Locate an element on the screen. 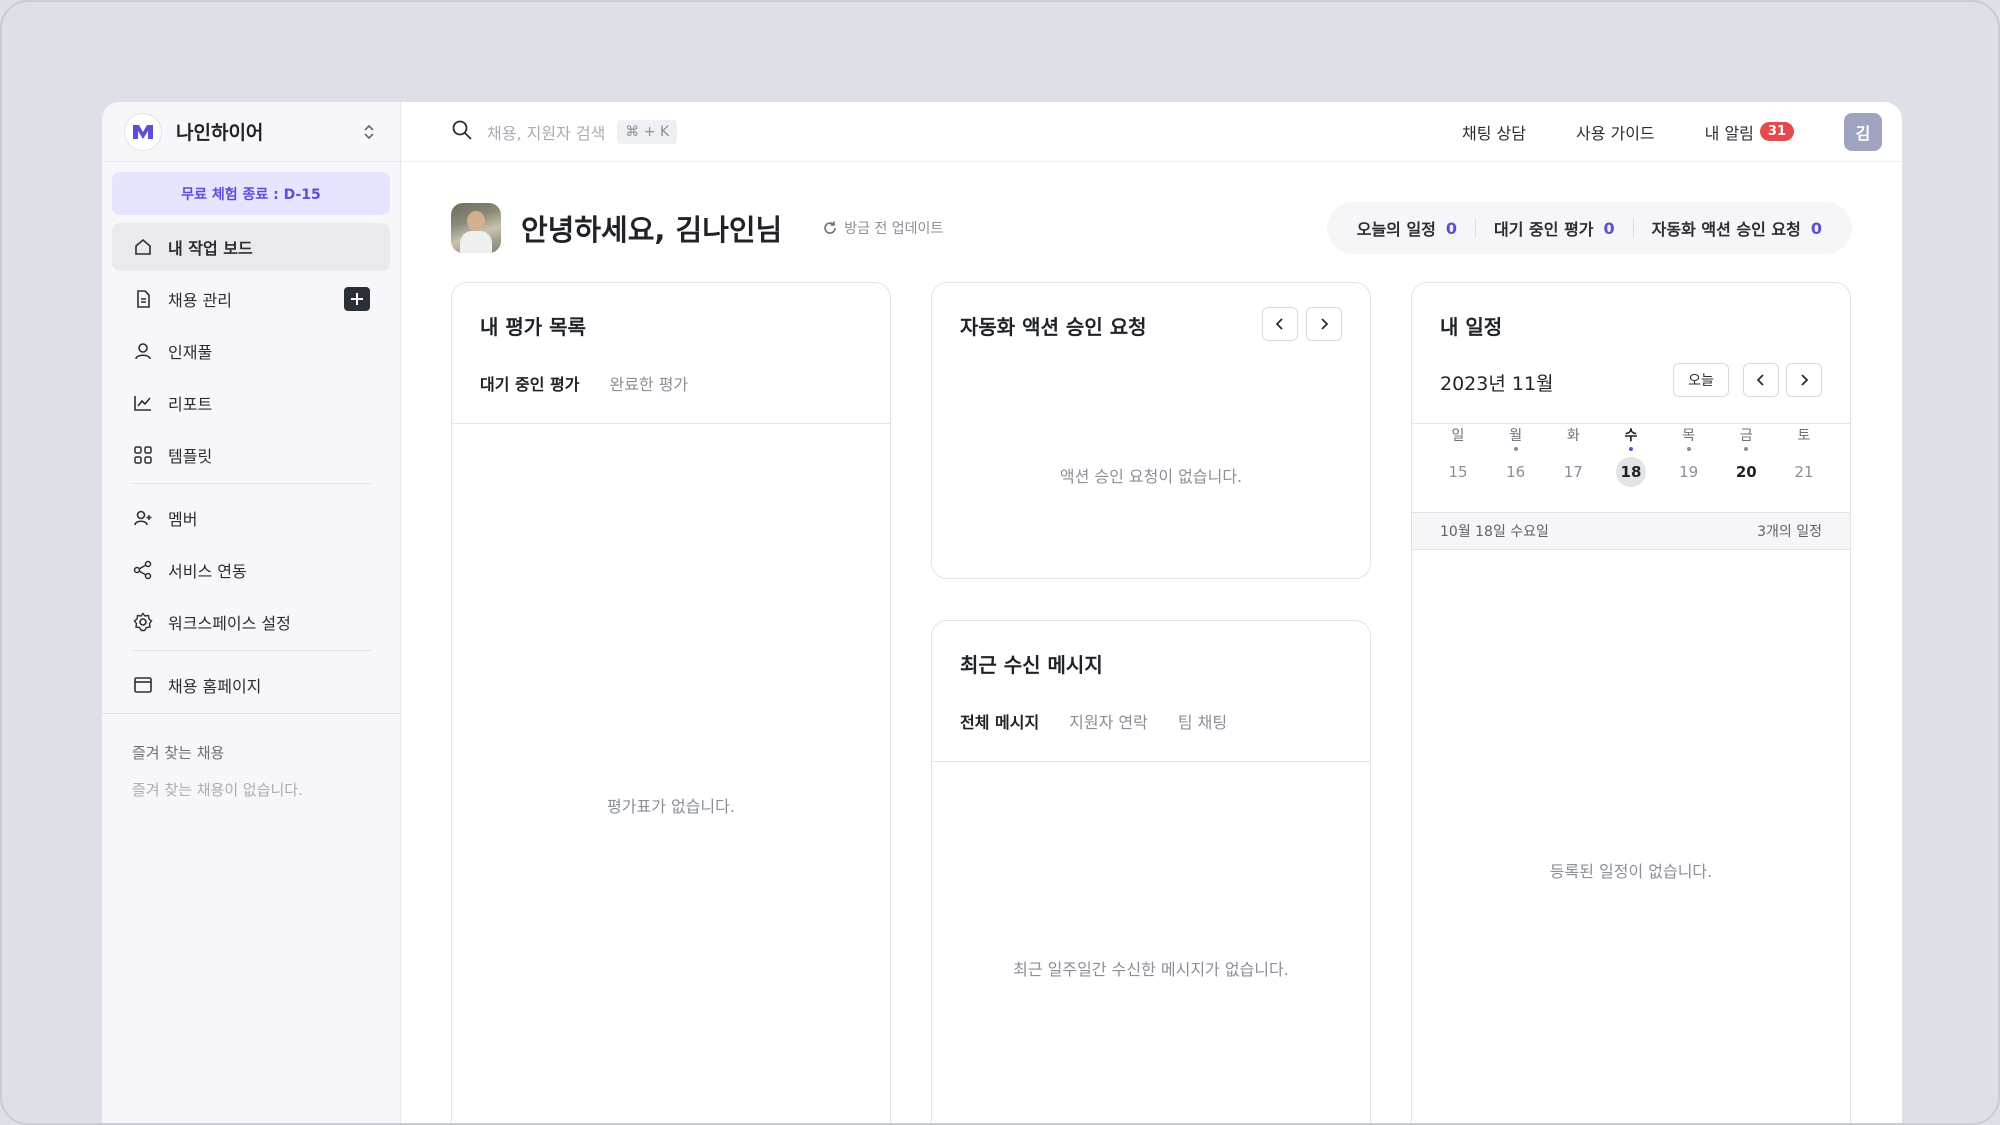 This screenshot has width=2000, height=1125. workspace-logo-icon is located at coordinates (143, 131).